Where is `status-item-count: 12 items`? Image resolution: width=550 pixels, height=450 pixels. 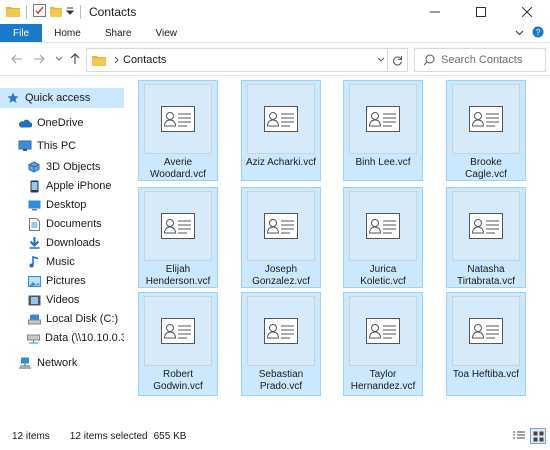 status-item-count: 12 items is located at coordinates (31, 436).